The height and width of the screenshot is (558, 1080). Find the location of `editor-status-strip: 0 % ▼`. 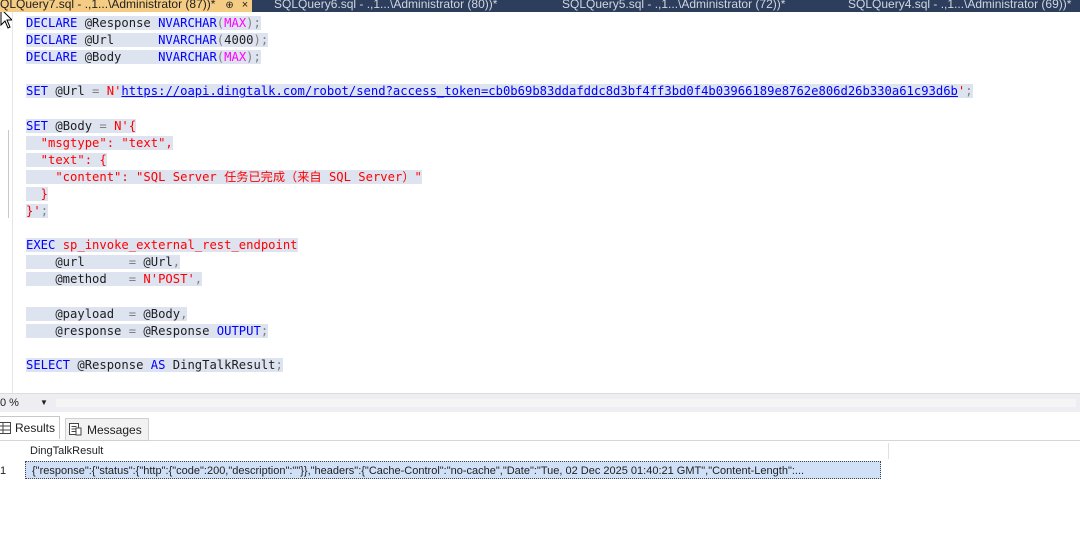

editor-status-strip: 0 % ▼ is located at coordinates (540, 402).